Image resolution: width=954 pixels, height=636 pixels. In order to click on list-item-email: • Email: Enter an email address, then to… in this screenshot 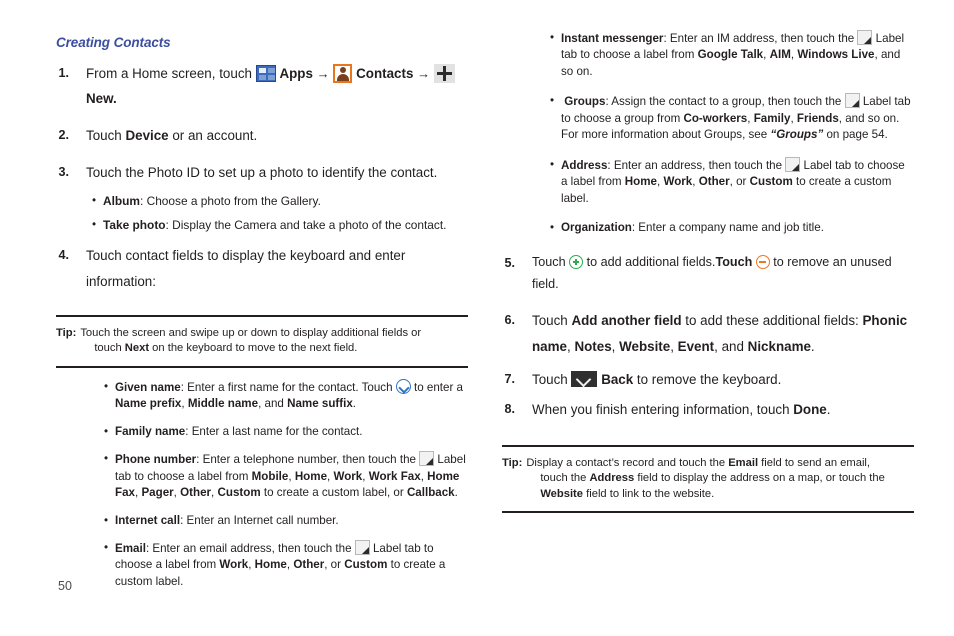, I will do `click(286, 565)`.